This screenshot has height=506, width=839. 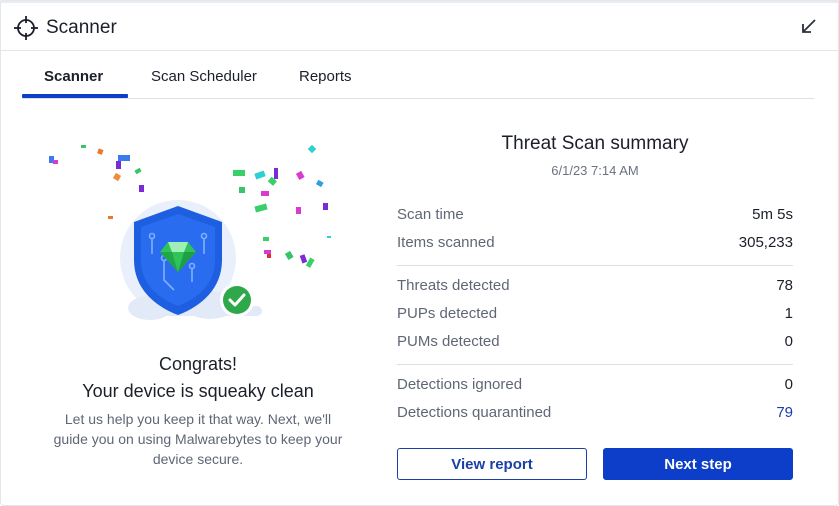 I want to click on row-value: 1, so click(x=788, y=313).